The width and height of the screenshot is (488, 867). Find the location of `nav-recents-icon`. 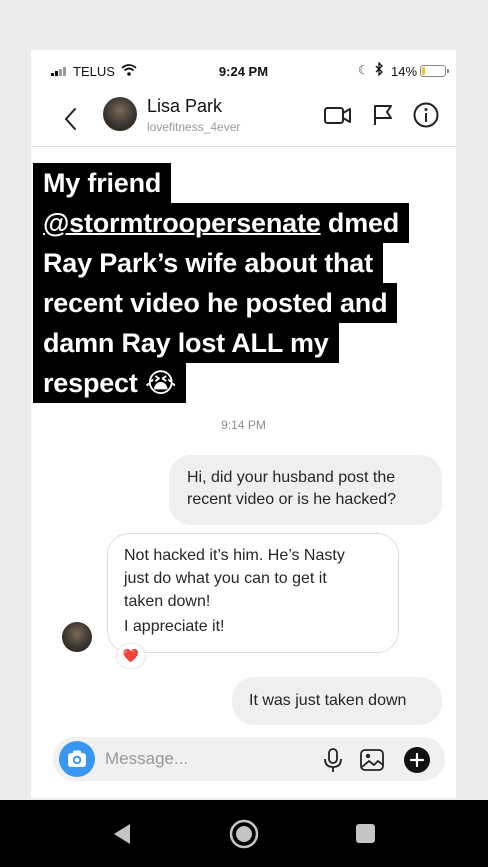

nav-recents-icon is located at coordinates (365, 833).